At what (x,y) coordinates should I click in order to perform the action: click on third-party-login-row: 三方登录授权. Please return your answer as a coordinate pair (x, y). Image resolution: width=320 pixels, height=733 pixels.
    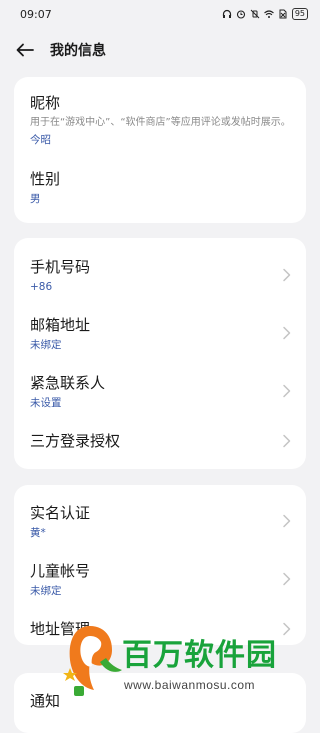
    Looking at the image, I should click on (161, 441).